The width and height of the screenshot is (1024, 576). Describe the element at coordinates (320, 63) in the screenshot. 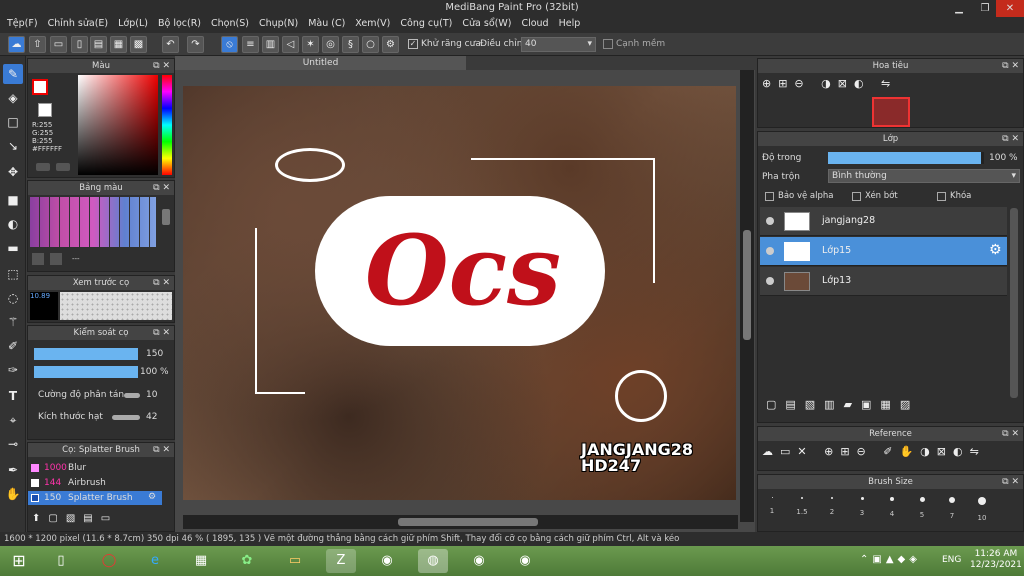

I see `tab-untitled: Untitled` at that location.